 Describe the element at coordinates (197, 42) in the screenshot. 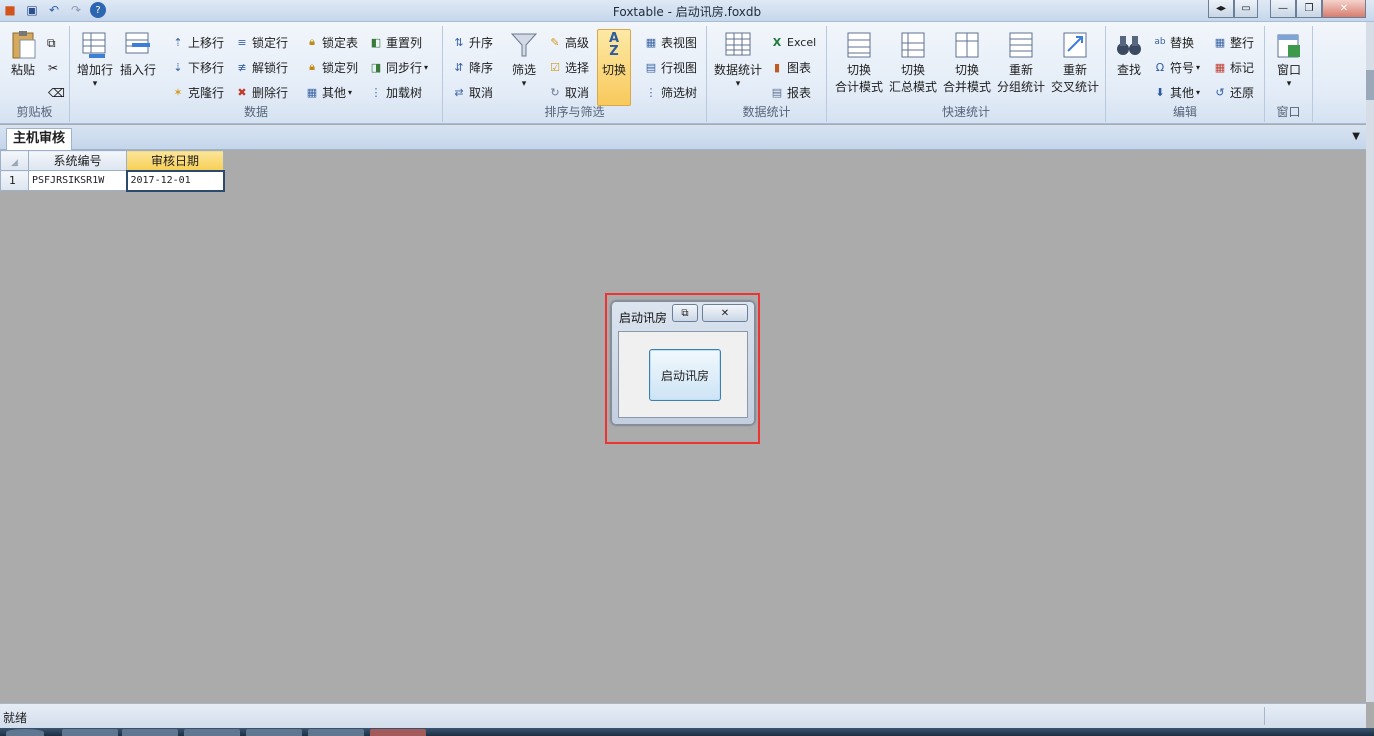

I see `move-up-button: ⇡ 上移行` at that location.